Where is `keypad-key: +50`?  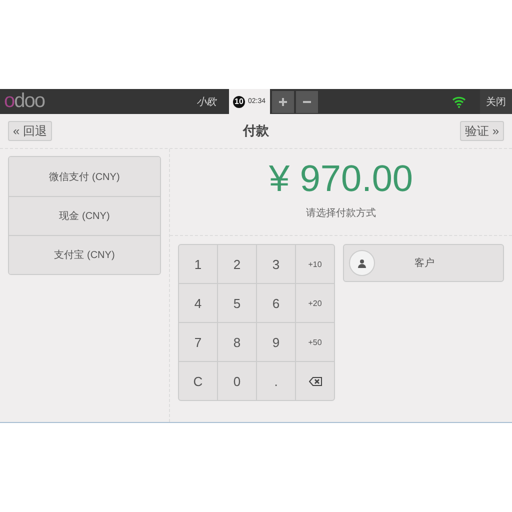 keypad-key: +50 is located at coordinates (315, 342).